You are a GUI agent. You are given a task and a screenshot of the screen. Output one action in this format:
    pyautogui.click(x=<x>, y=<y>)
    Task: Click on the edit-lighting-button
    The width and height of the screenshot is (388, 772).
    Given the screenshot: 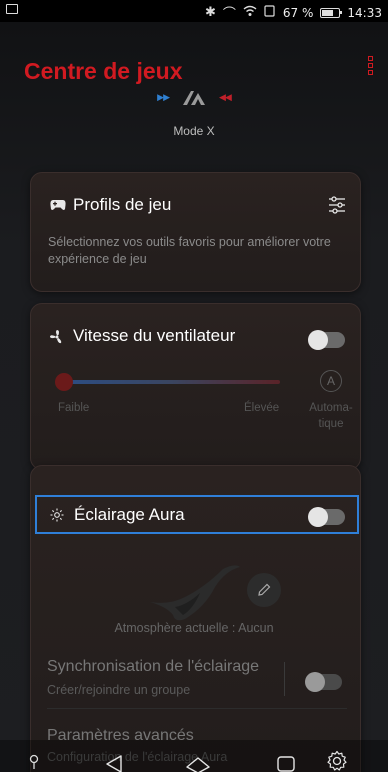 What is the action you would take?
    pyautogui.click(x=264, y=590)
    